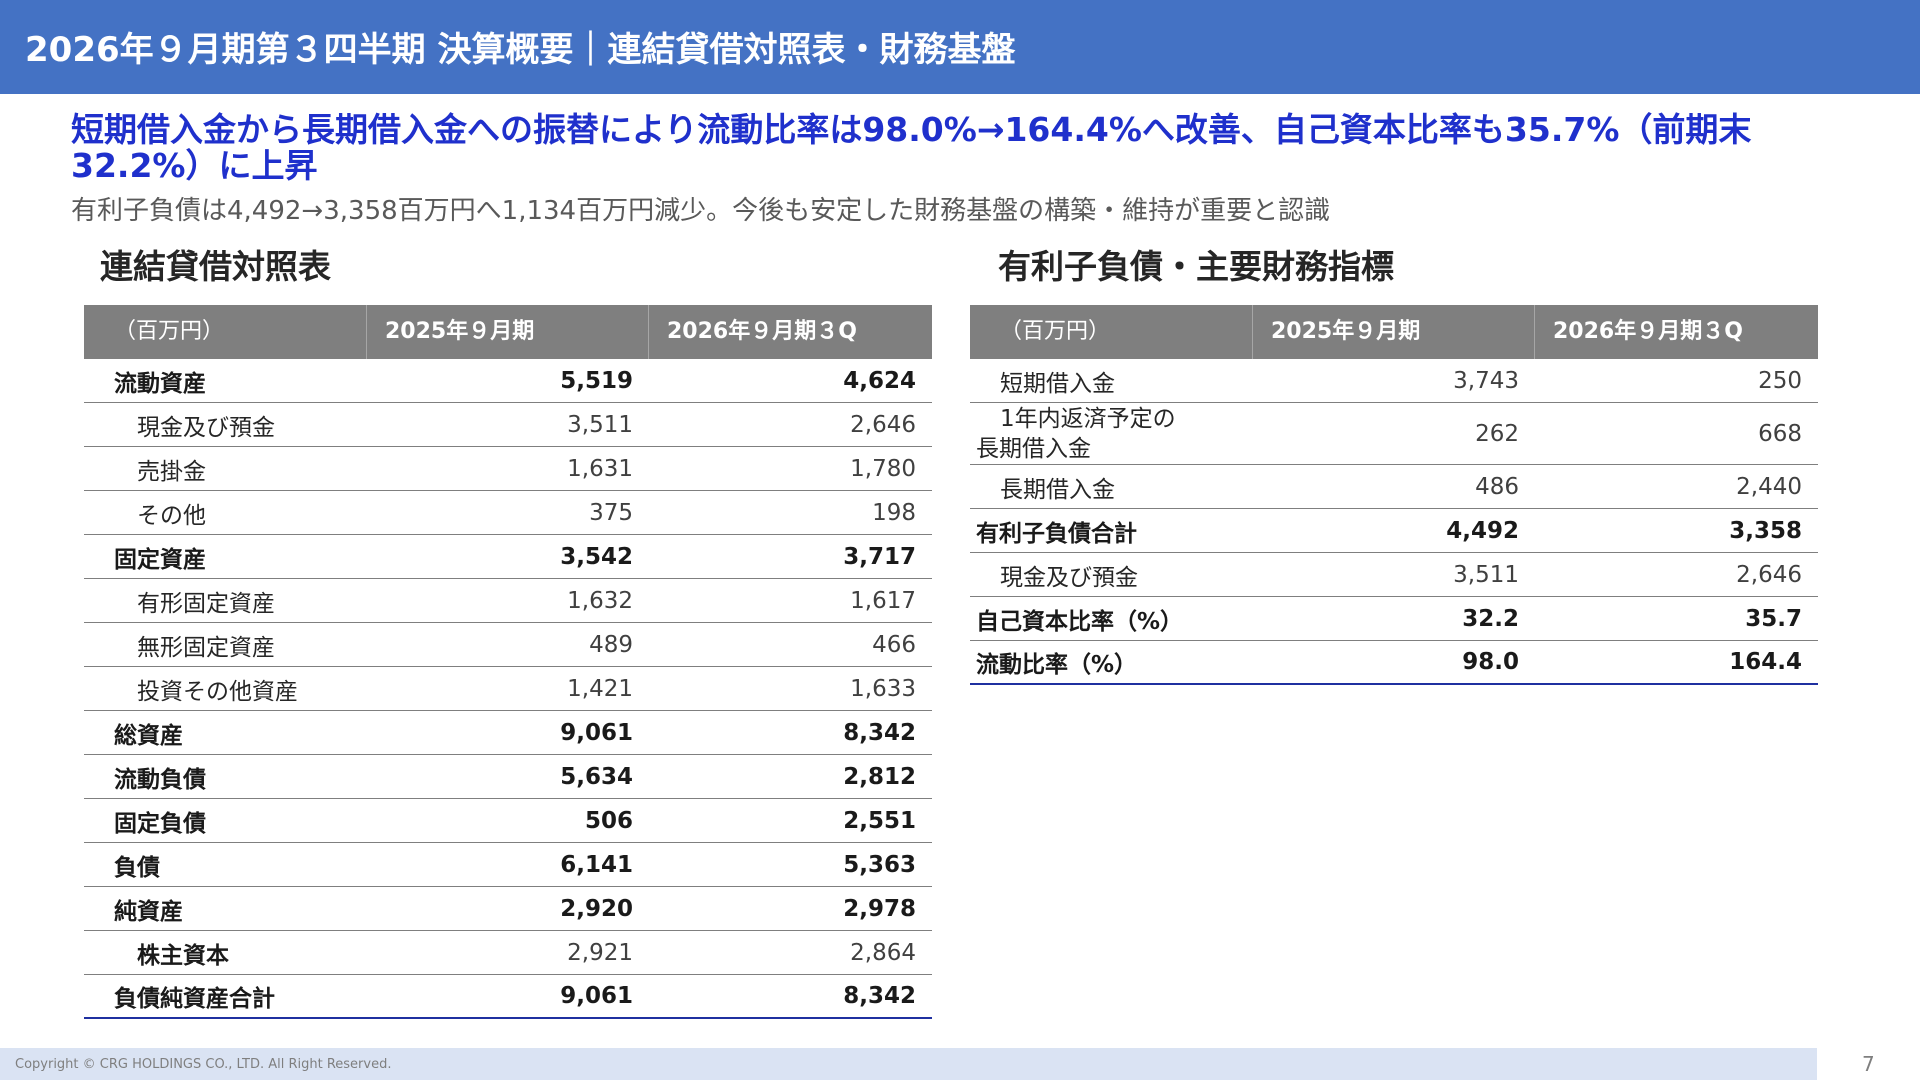 This screenshot has width=1920, height=1080. Describe the element at coordinates (596, 908) in the screenshot. I see `value-2025: 2,920` at that location.